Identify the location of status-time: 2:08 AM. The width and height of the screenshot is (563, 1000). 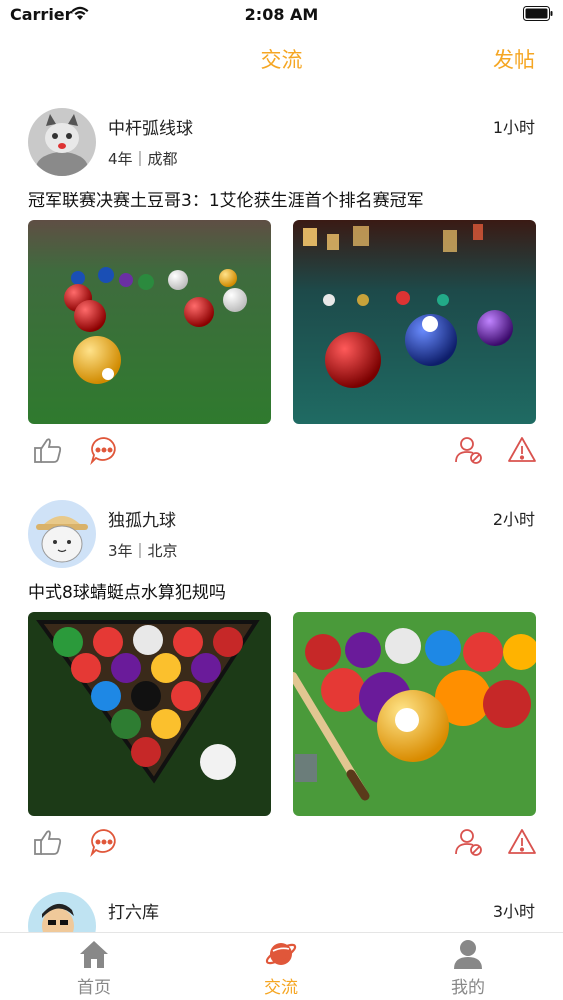
(281, 14).